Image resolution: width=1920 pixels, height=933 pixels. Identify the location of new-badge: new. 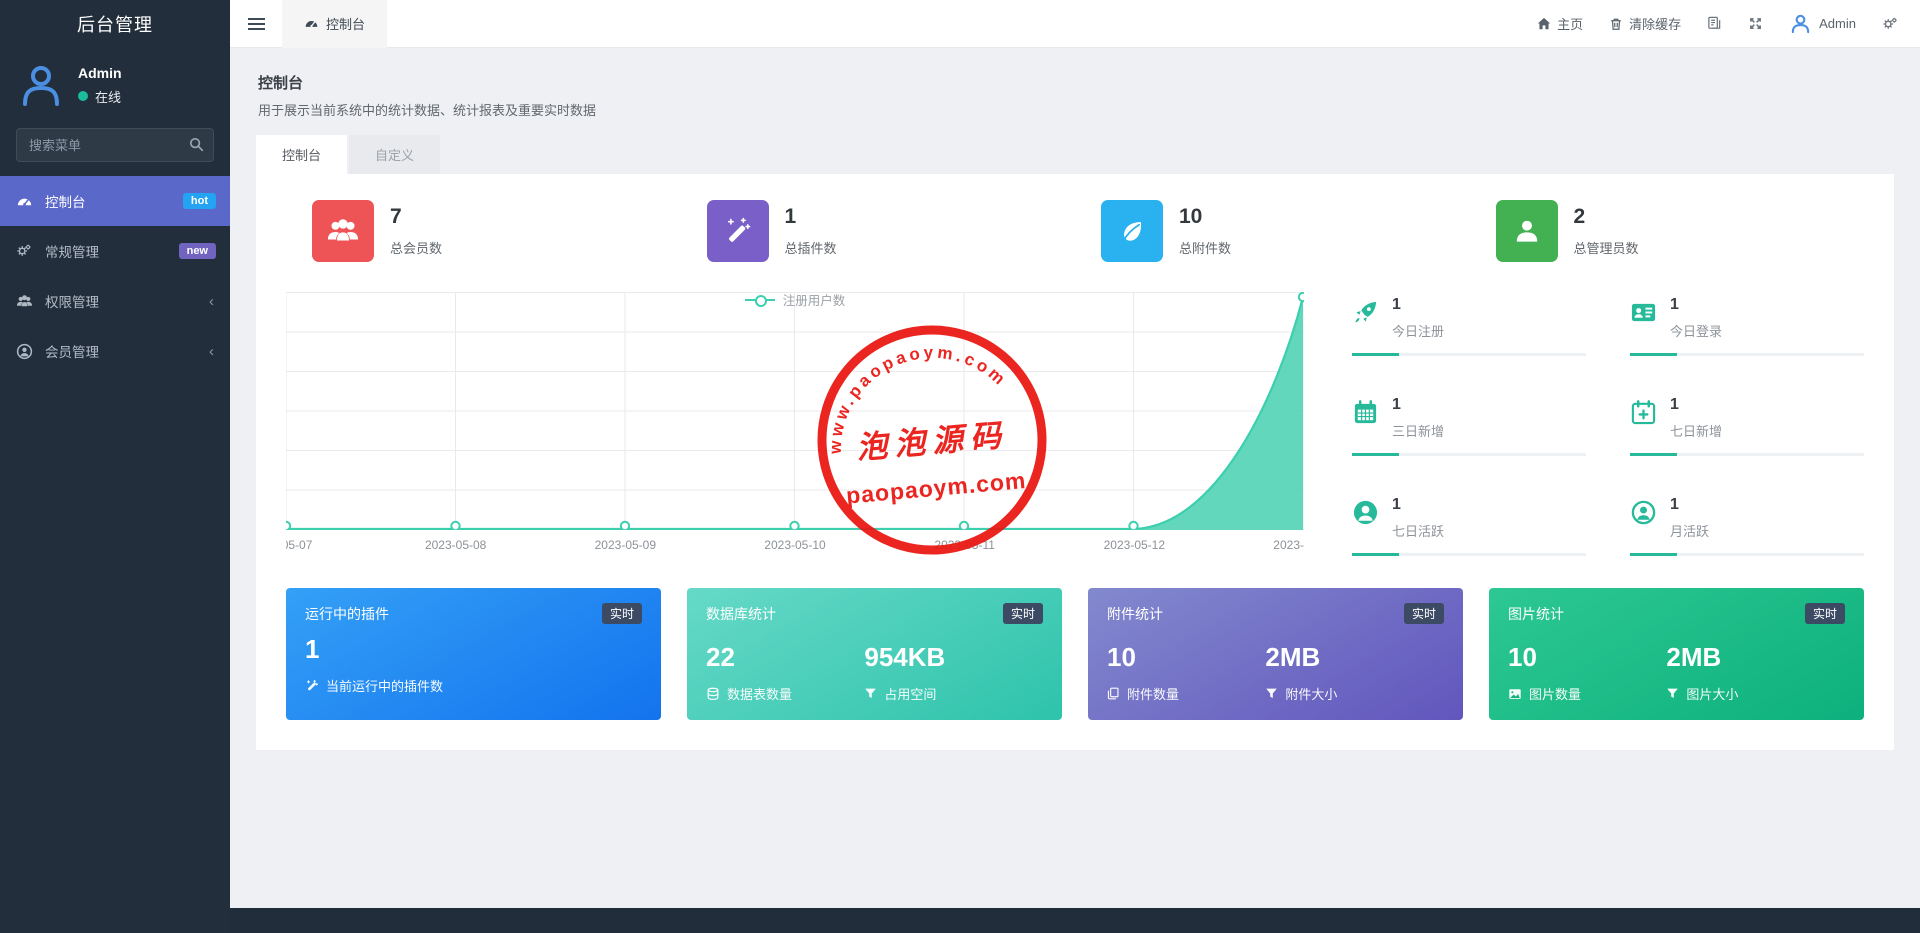
(197, 251).